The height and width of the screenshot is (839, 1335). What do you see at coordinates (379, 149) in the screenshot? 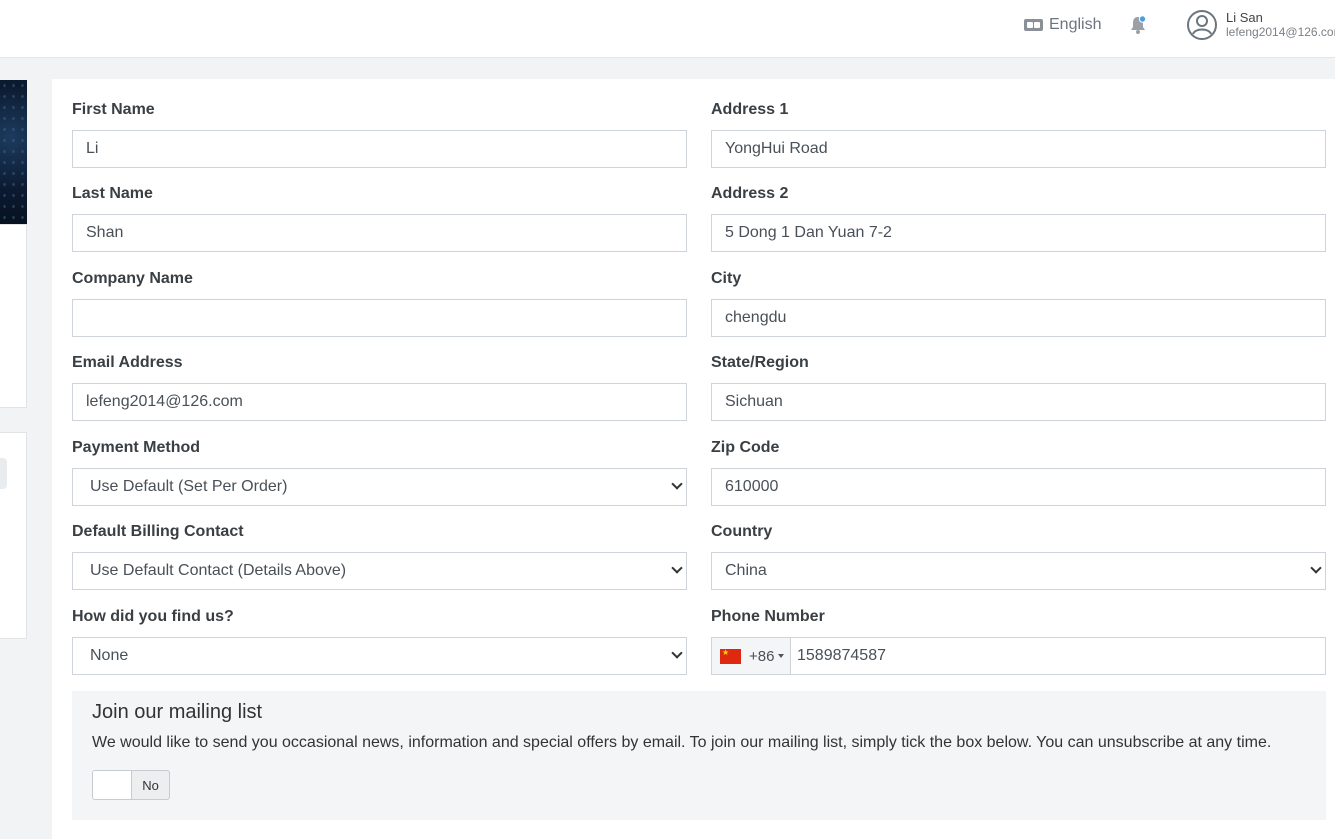
I see `first-name-input` at bounding box center [379, 149].